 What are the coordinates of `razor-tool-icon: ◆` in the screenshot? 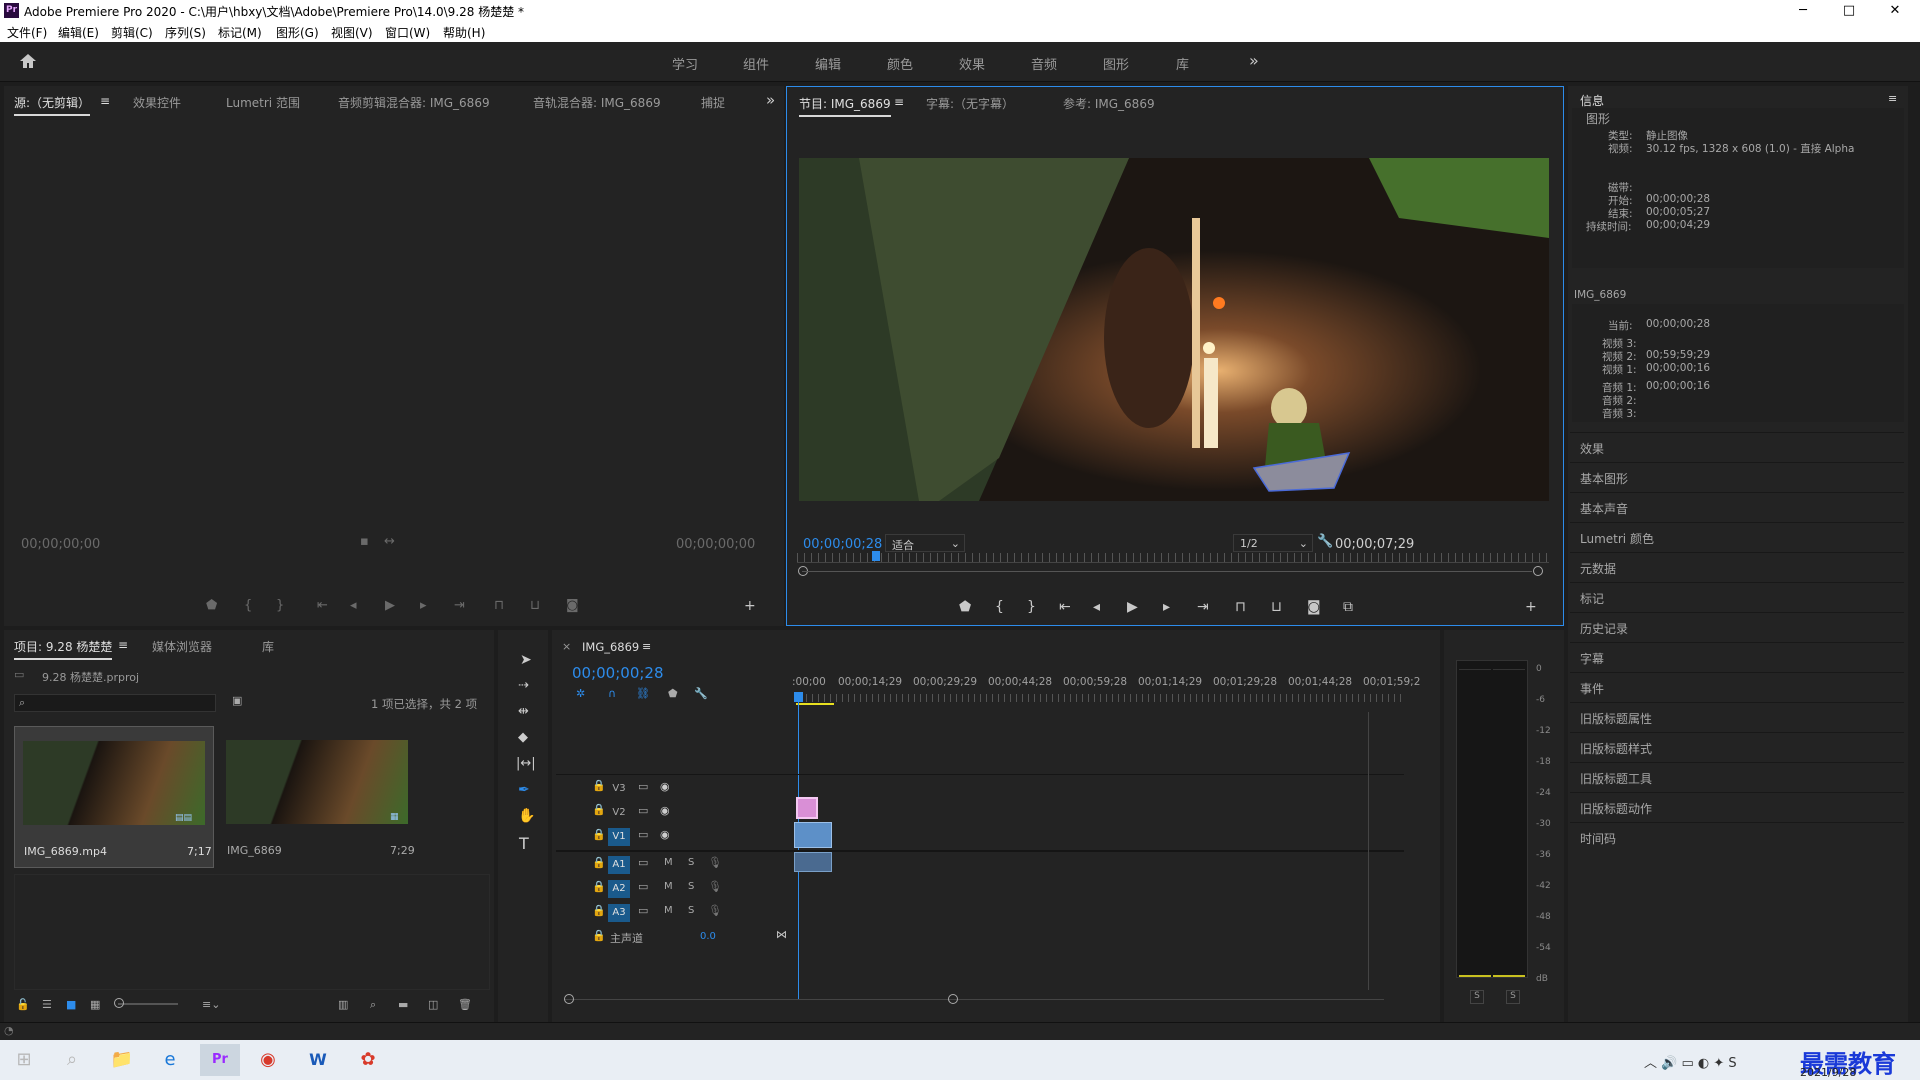 It's located at (523, 737).